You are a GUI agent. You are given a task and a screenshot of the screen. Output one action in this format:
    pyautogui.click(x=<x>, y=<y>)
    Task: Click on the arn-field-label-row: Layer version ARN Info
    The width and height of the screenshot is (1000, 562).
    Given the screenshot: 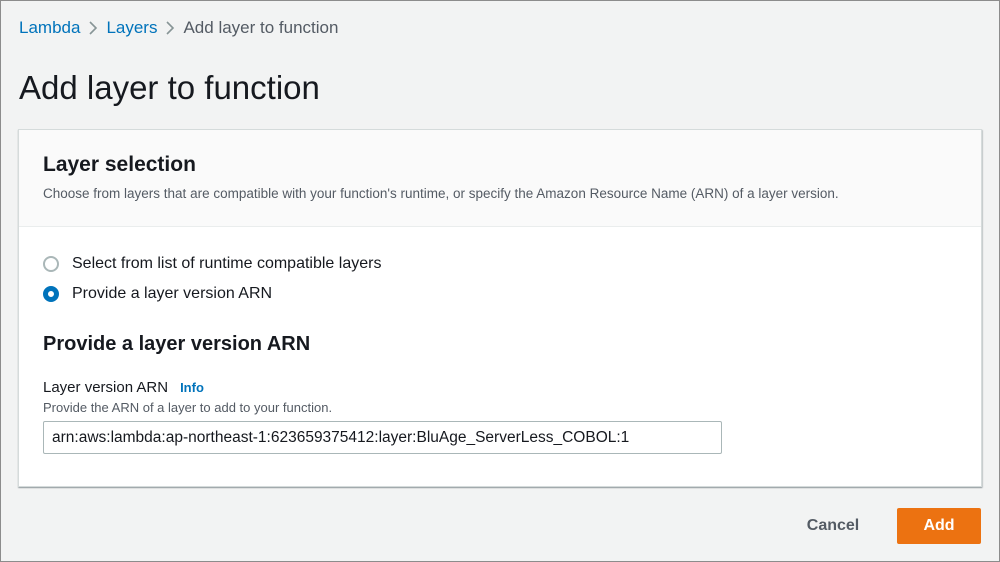 What is the action you would take?
    pyautogui.click(x=500, y=387)
    